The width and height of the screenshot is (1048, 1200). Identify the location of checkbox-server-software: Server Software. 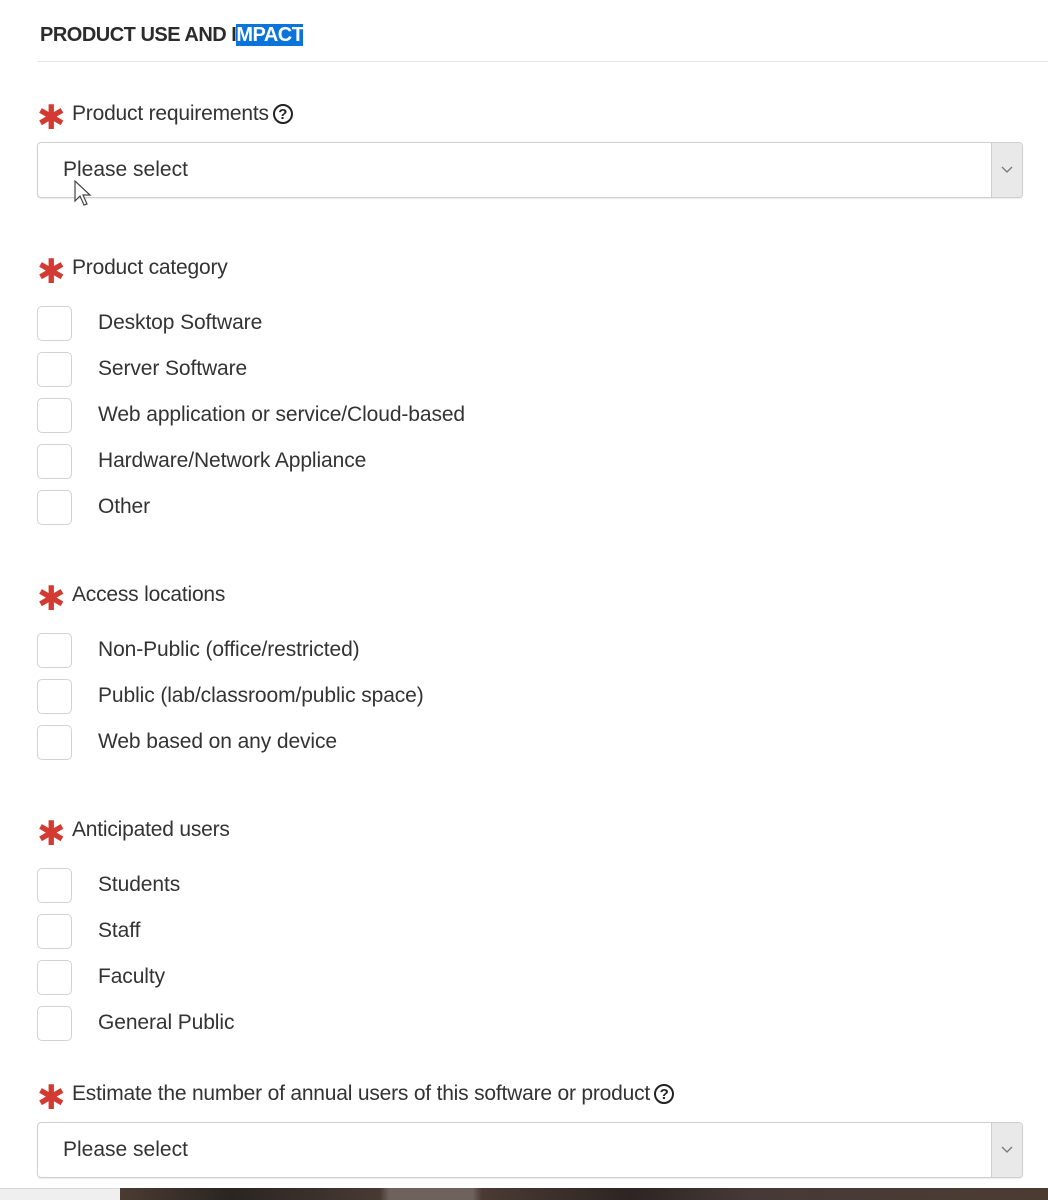
(142, 369).